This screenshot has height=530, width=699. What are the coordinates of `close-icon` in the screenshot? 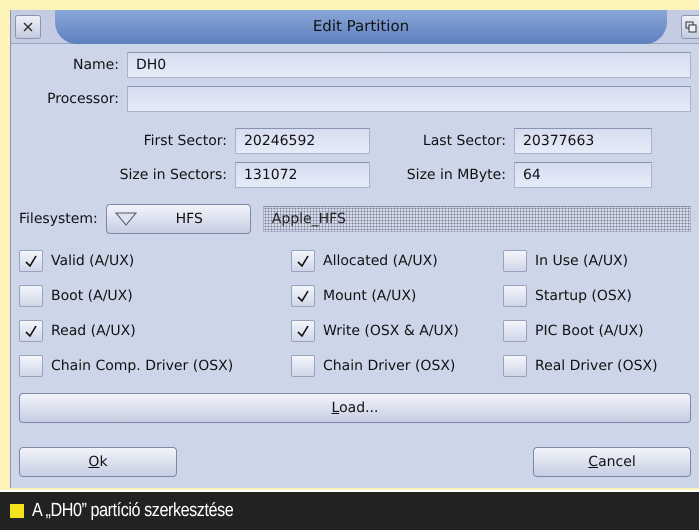 It's located at (28, 26).